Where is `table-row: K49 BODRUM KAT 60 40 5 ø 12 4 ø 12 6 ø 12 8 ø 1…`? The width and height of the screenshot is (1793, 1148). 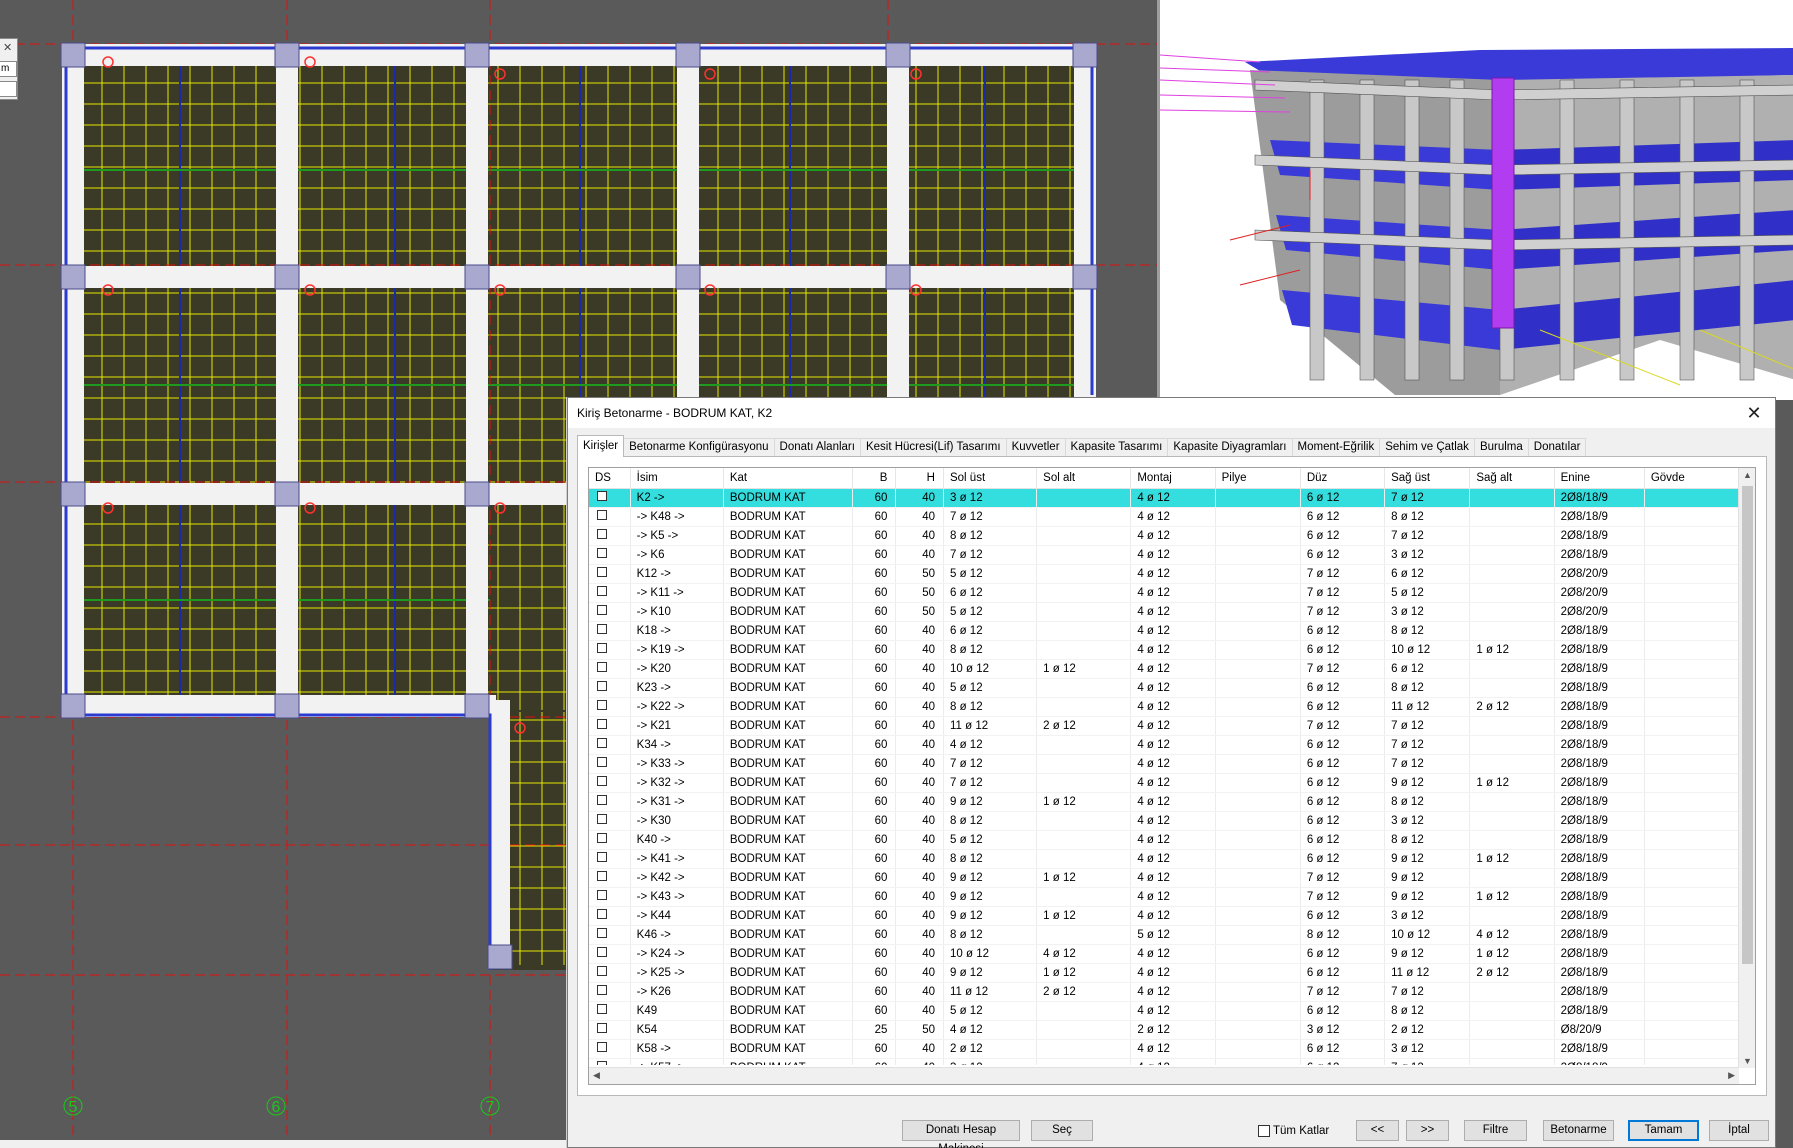 table-row: K49 BODRUM KAT 60 40 5 ø 12 4 ø 12 6 ø 12 8 ø 1… is located at coordinates (1164, 1011).